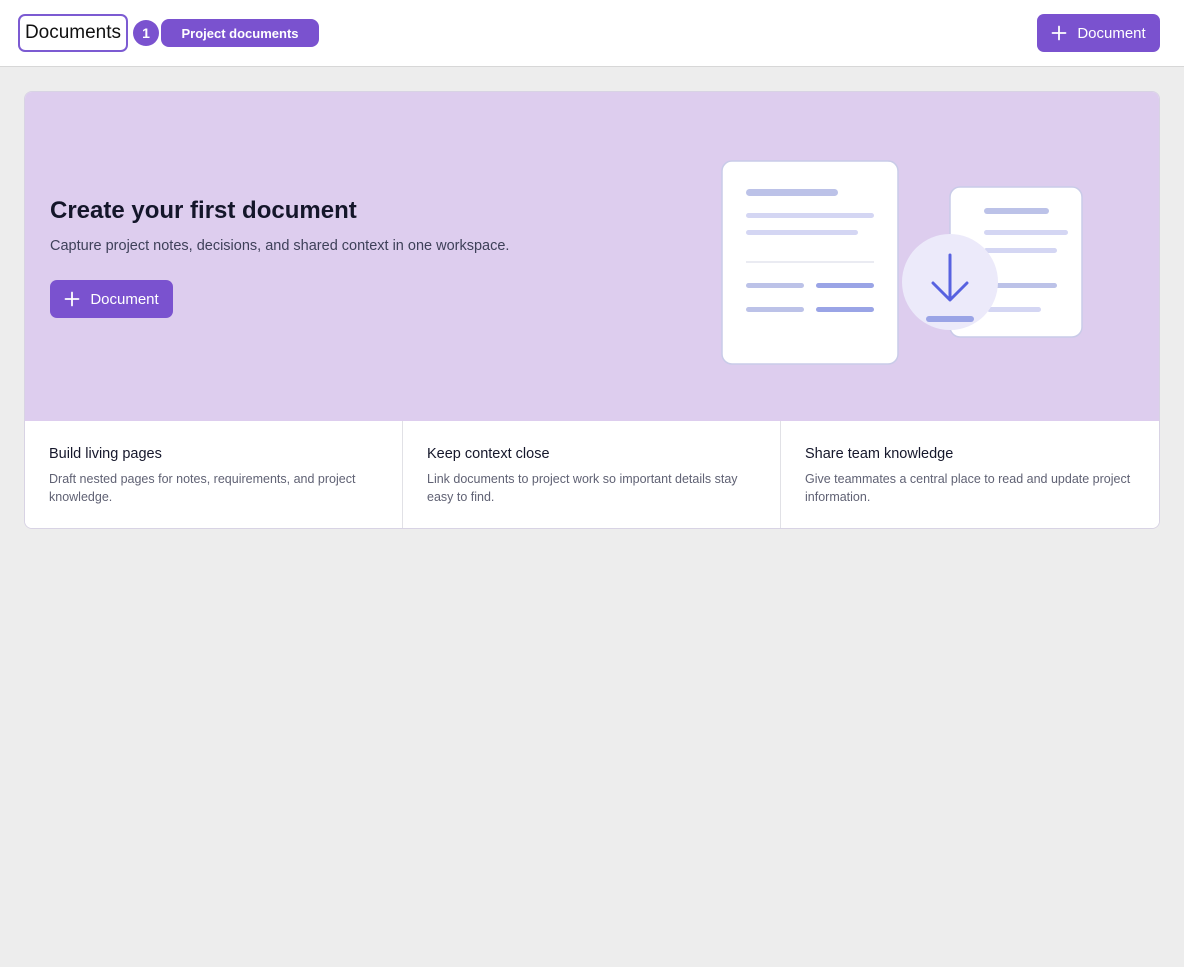 This screenshot has width=1184, height=967. I want to click on feature-title: Build living pages, so click(105, 454).